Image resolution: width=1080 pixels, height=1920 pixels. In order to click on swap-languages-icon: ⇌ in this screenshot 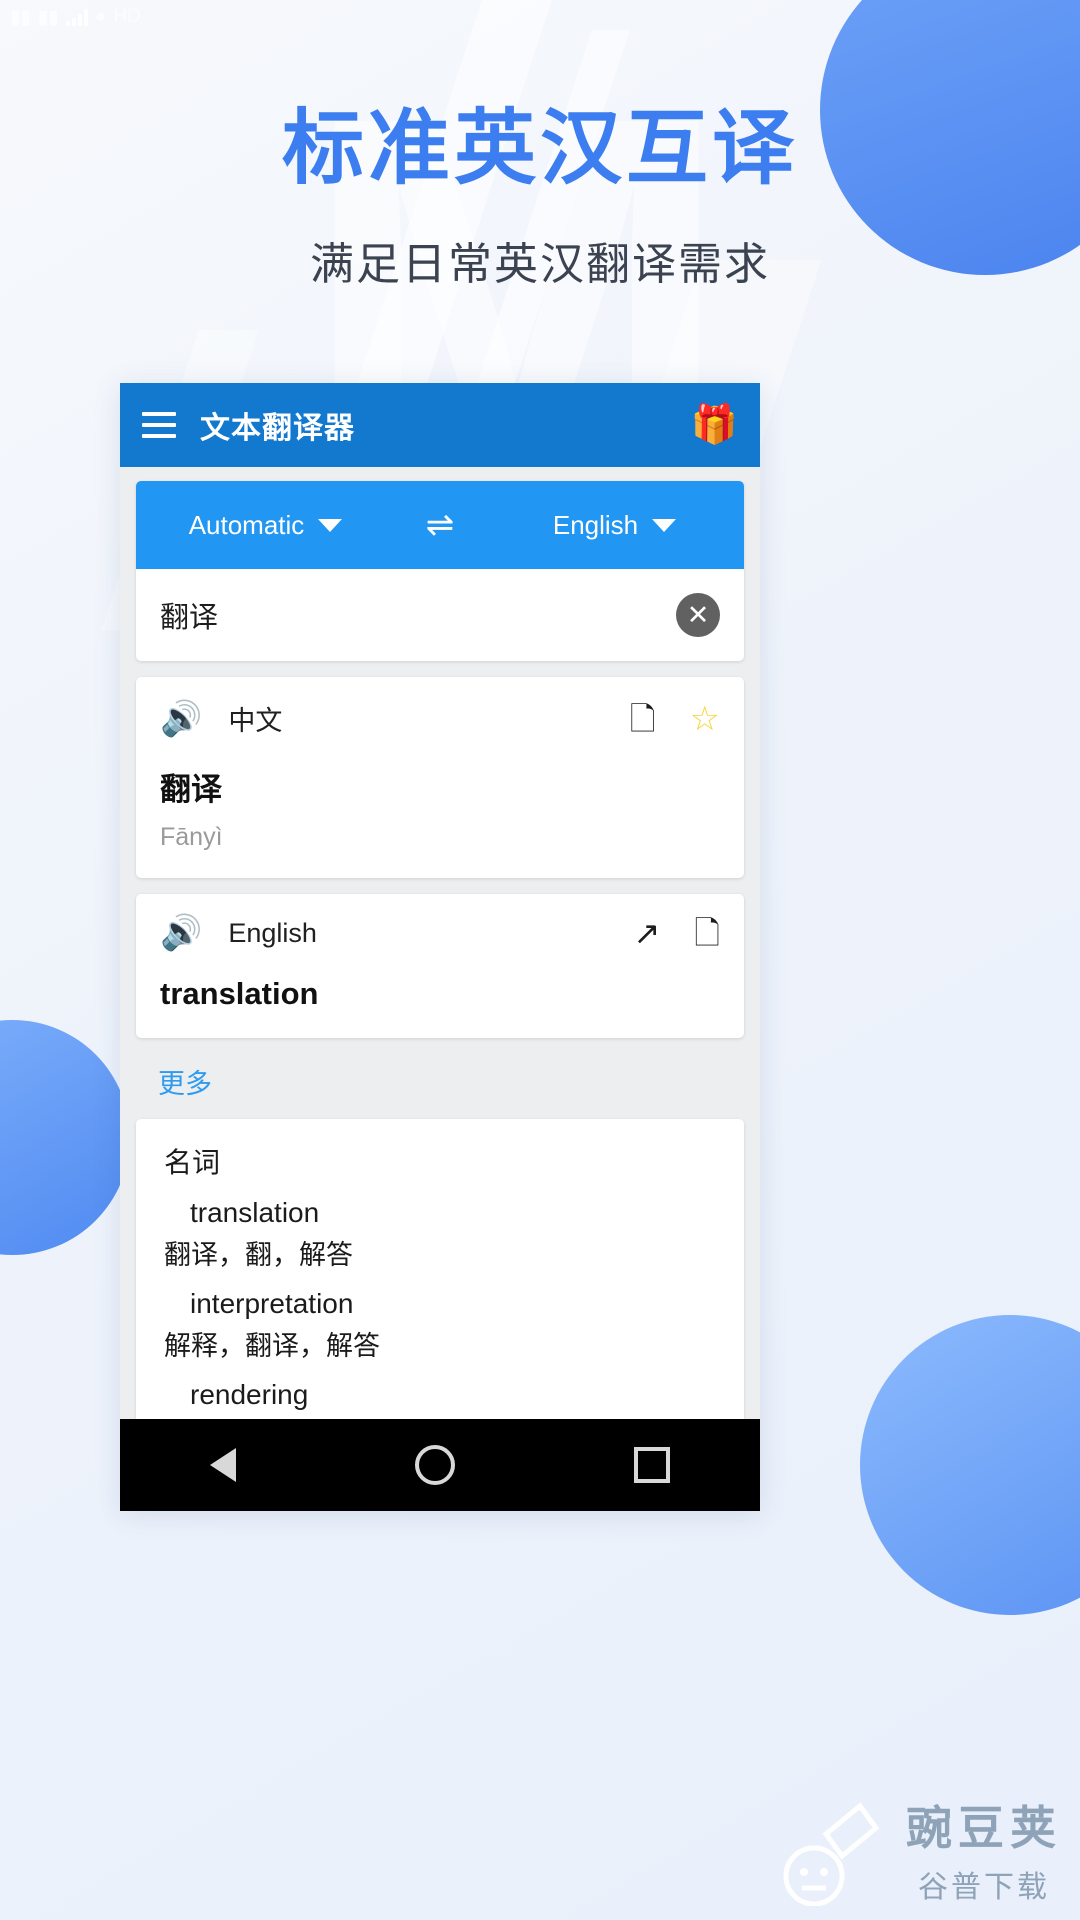, I will do `click(440, 525)`.